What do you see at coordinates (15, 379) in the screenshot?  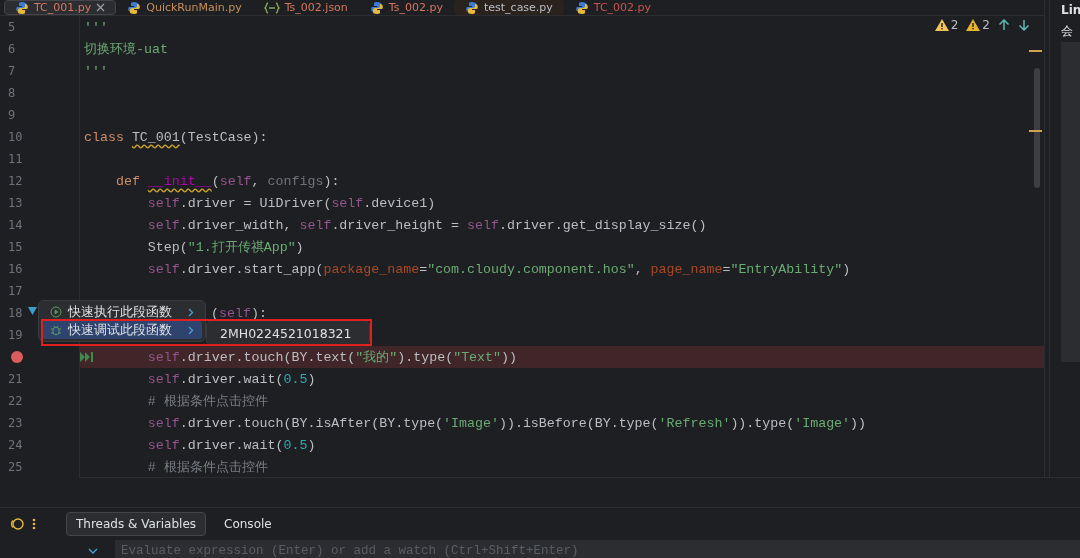 I see `line-number: 21` at bounding box center [15, 379].